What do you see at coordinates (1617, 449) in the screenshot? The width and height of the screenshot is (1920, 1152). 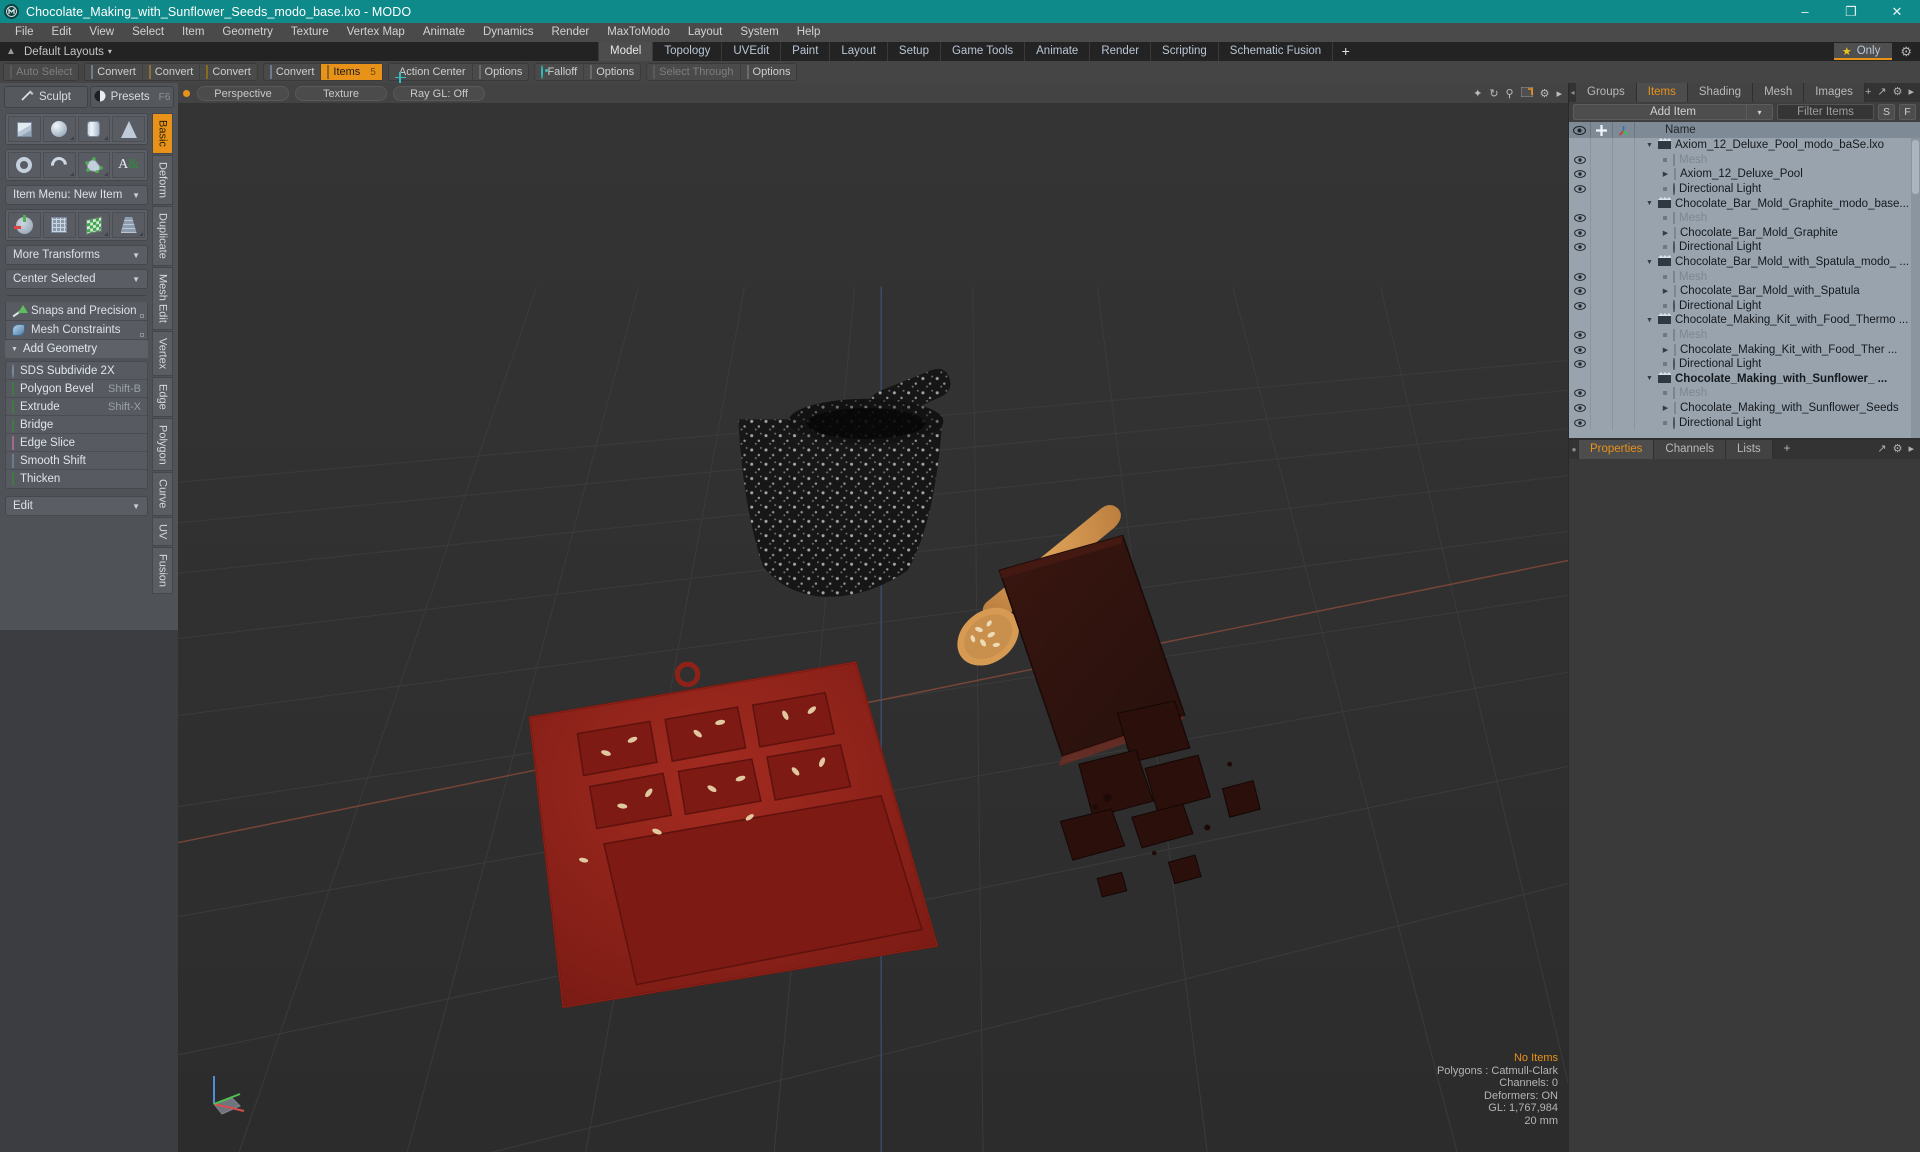 I see `properties-tab-properties: Properties` at bounding box center [1617, 449].